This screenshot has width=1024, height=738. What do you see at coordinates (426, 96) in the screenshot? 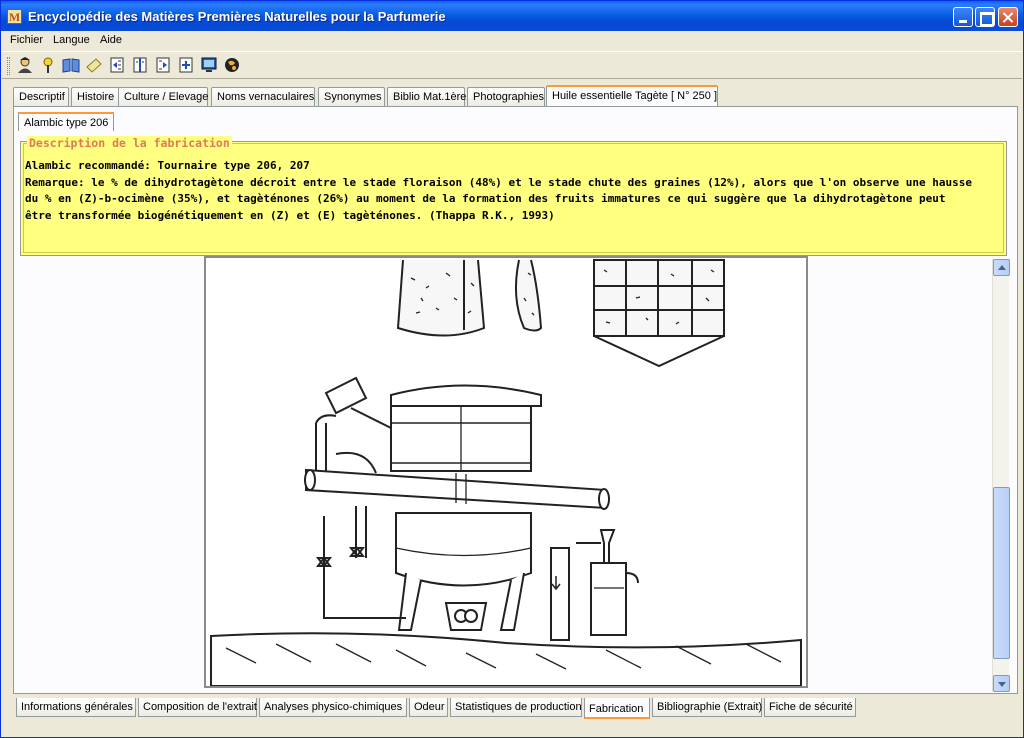
I see `tab-biblio-mat: Biblio Mat.1ère` at bounding box center [426, 96].